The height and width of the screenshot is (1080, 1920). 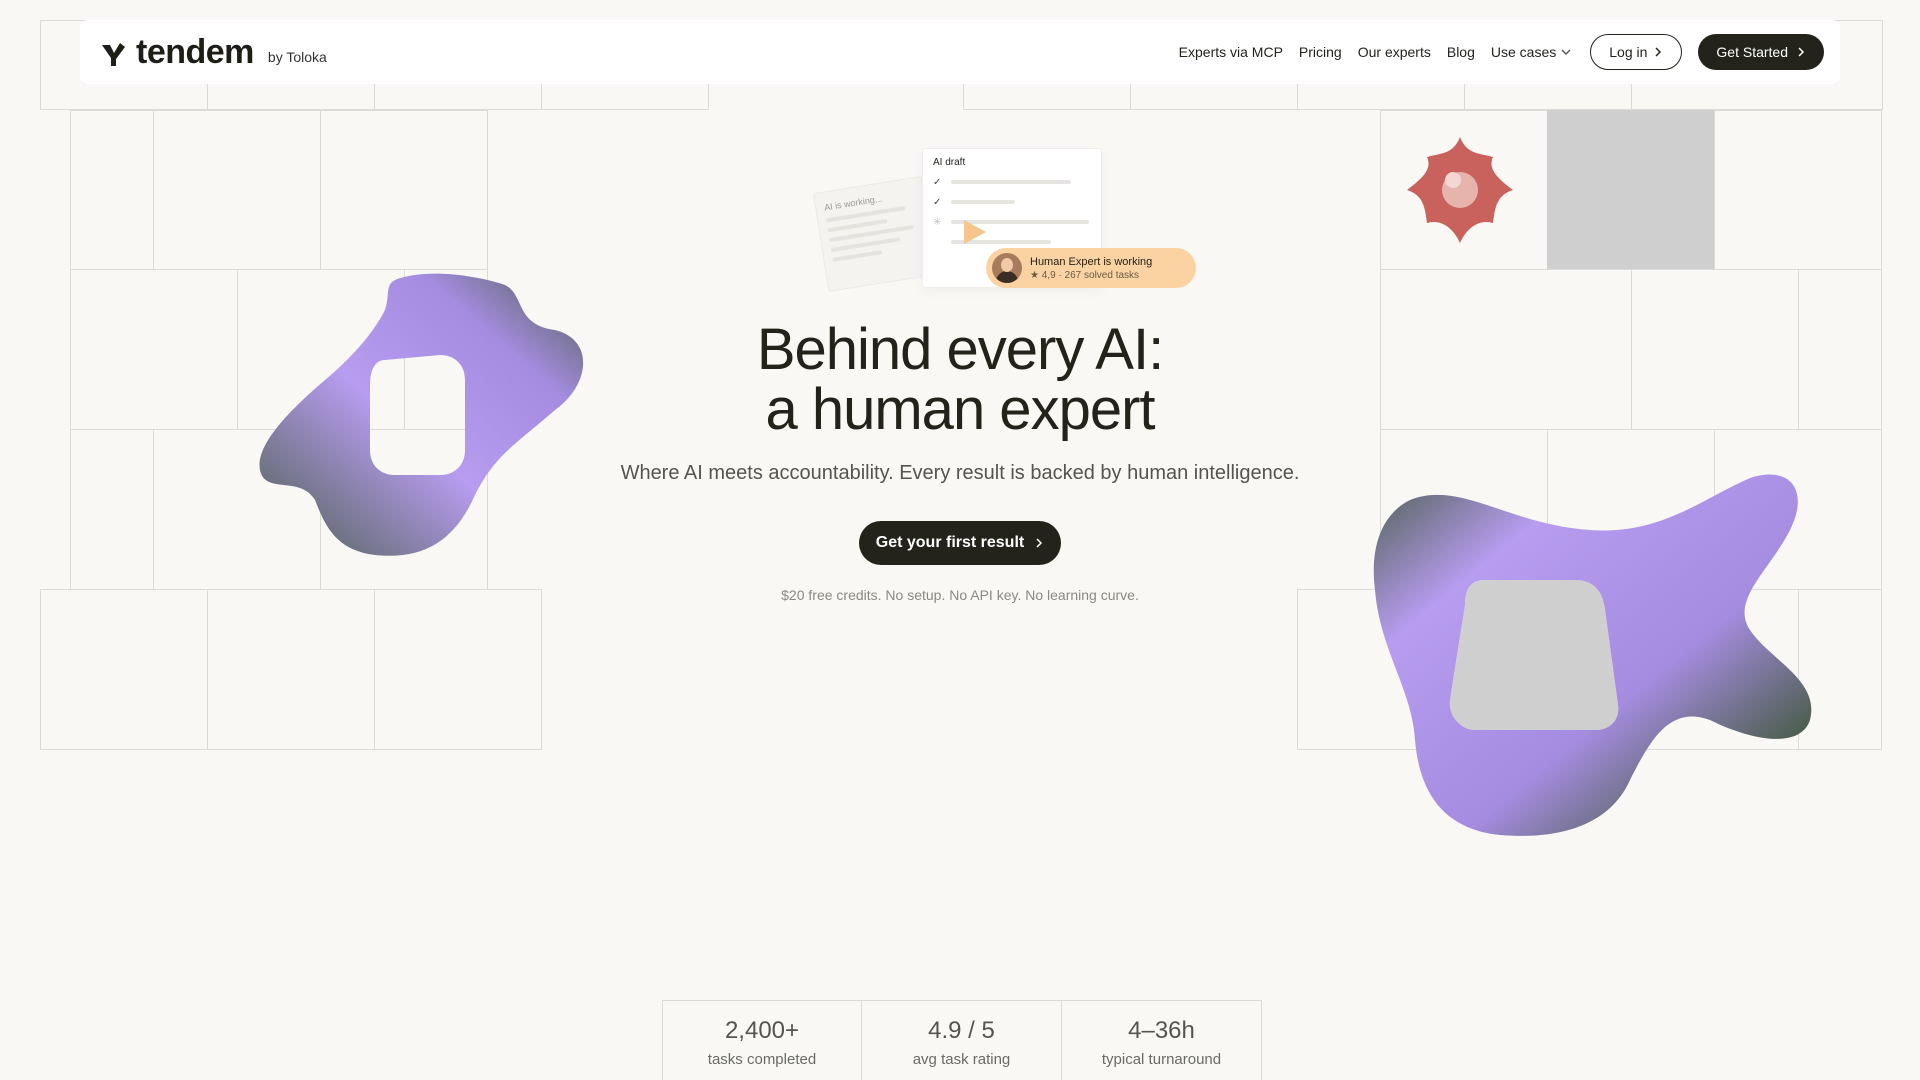 What do you see at coordinates (1566, 52) in the screenshot?
I see `chevron-down-icon` at bounding box center [1566, 52].